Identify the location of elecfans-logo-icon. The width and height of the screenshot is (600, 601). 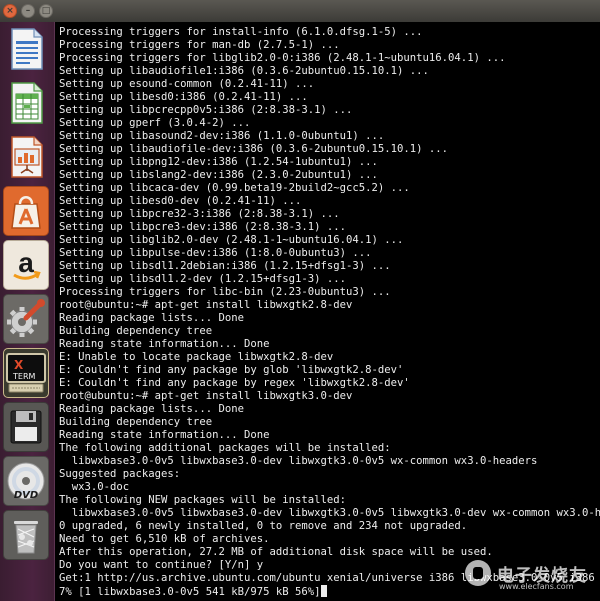
(478, 573).